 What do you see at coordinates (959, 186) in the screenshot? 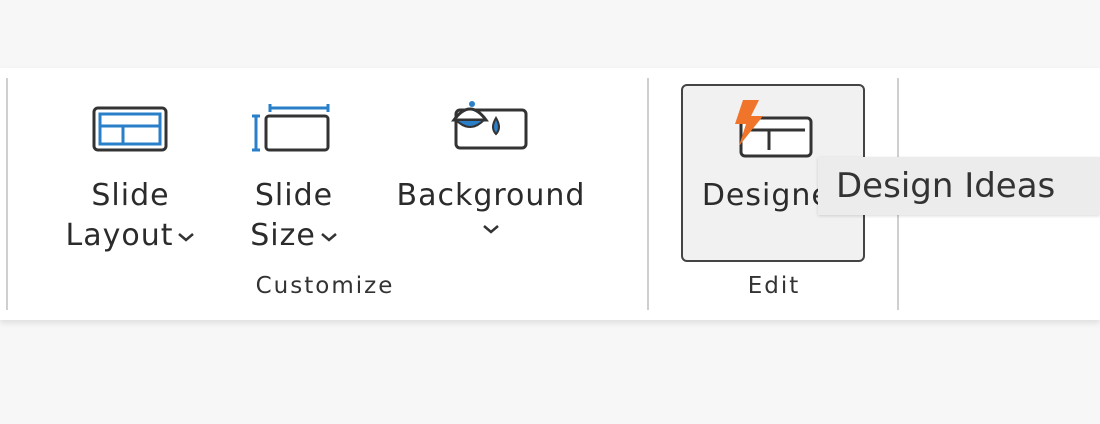
I see `design-ideas-tooltip: Design Ideas` at bounding box center [959, 186].